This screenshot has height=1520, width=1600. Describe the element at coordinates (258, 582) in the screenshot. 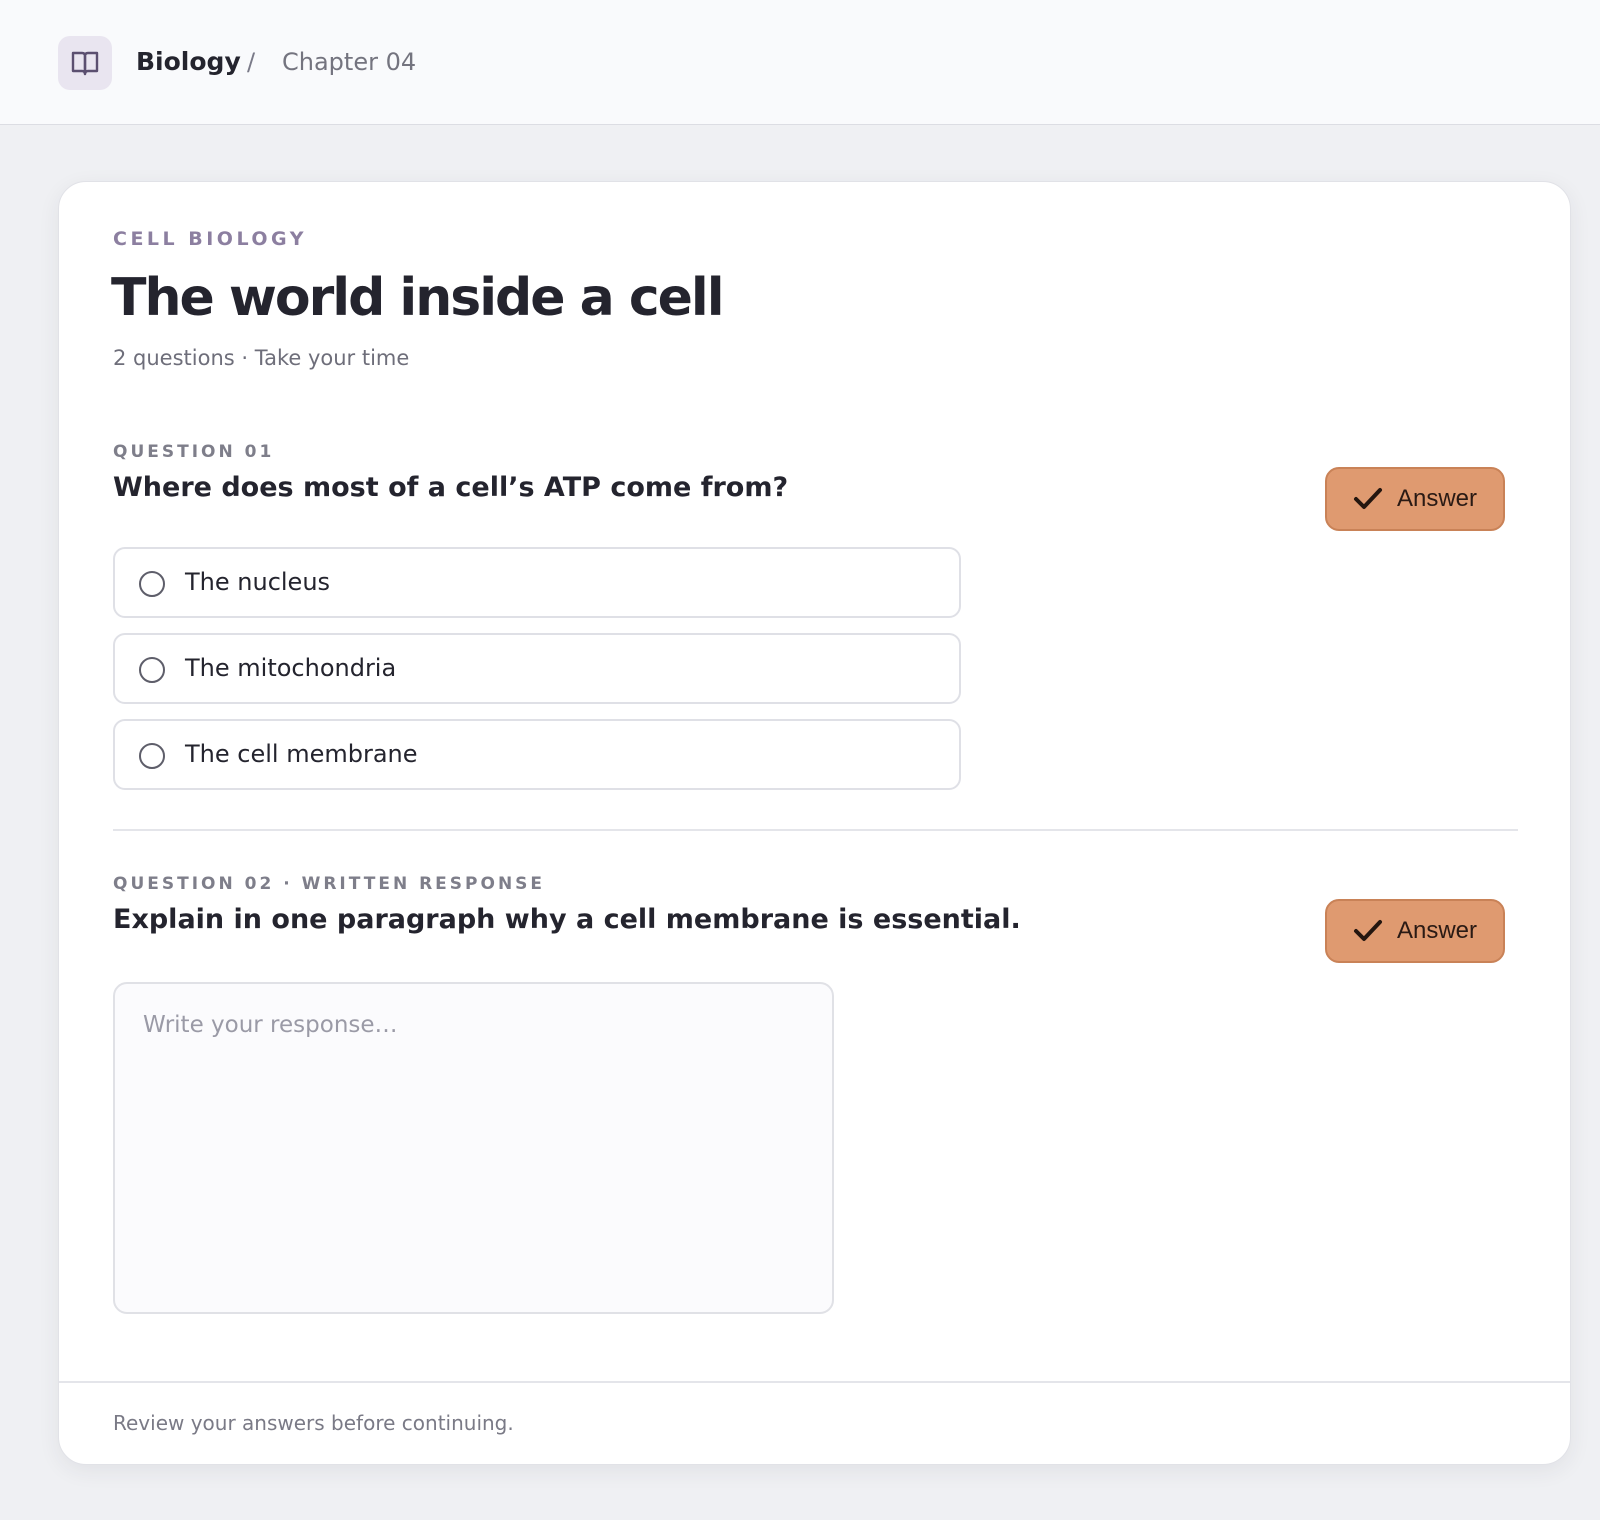

I see `option-label: The nucleus` at that location.